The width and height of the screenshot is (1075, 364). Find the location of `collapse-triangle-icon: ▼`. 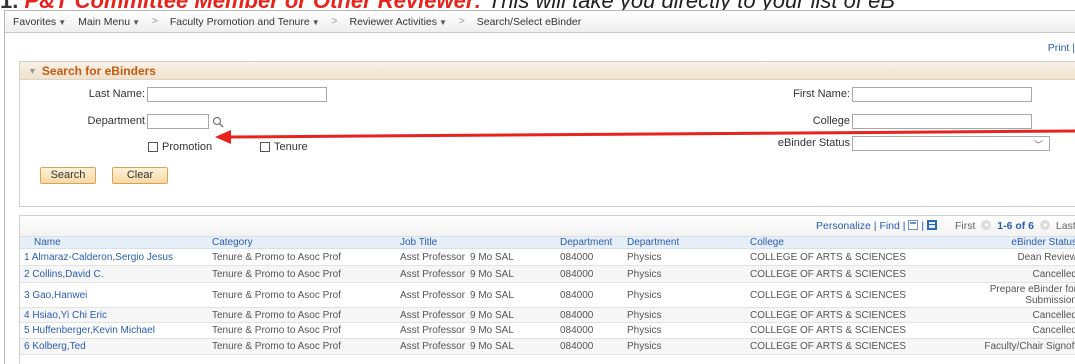

collapse-triangle-icon: ▼ is located at coordinates (32, 71).